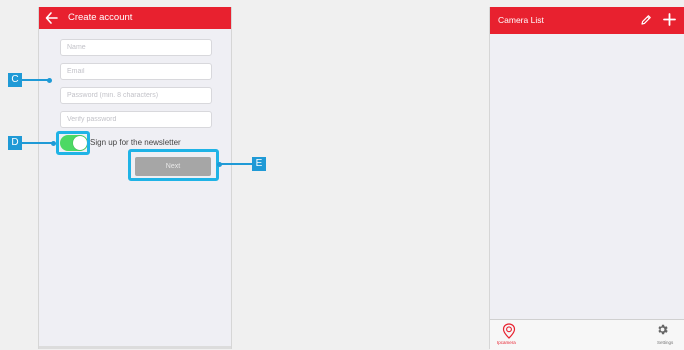  I want to click on password-field, so click(136, 95).